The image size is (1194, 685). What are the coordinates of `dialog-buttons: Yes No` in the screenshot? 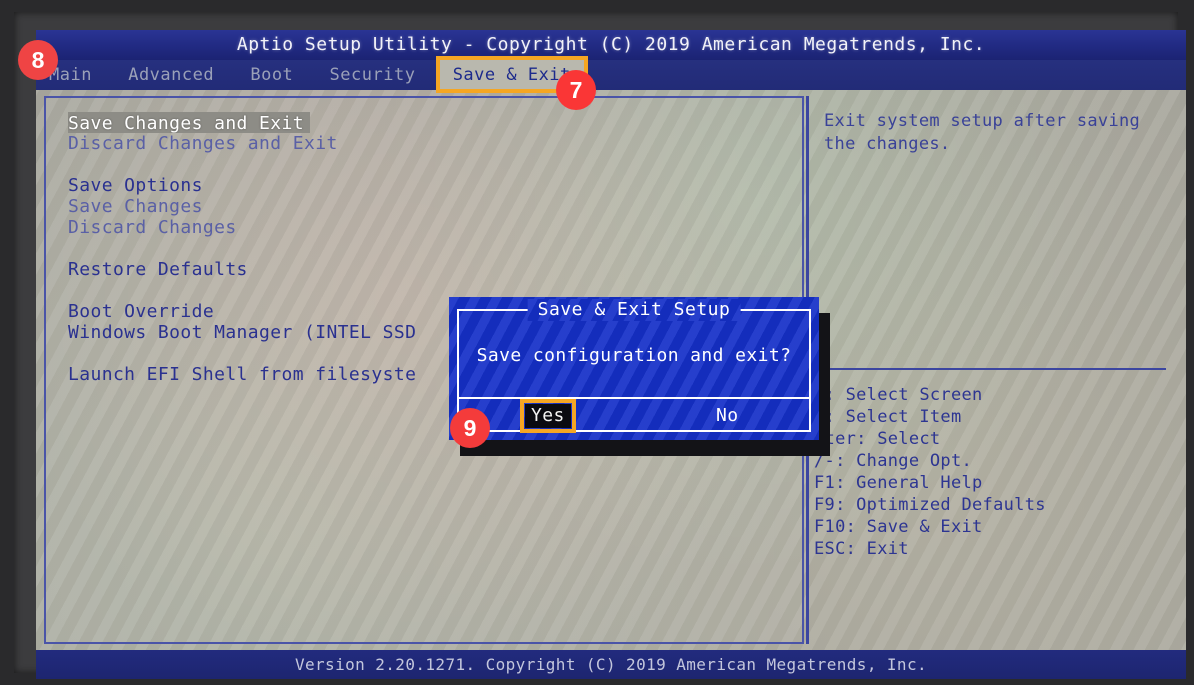 It's located at (634, 416).